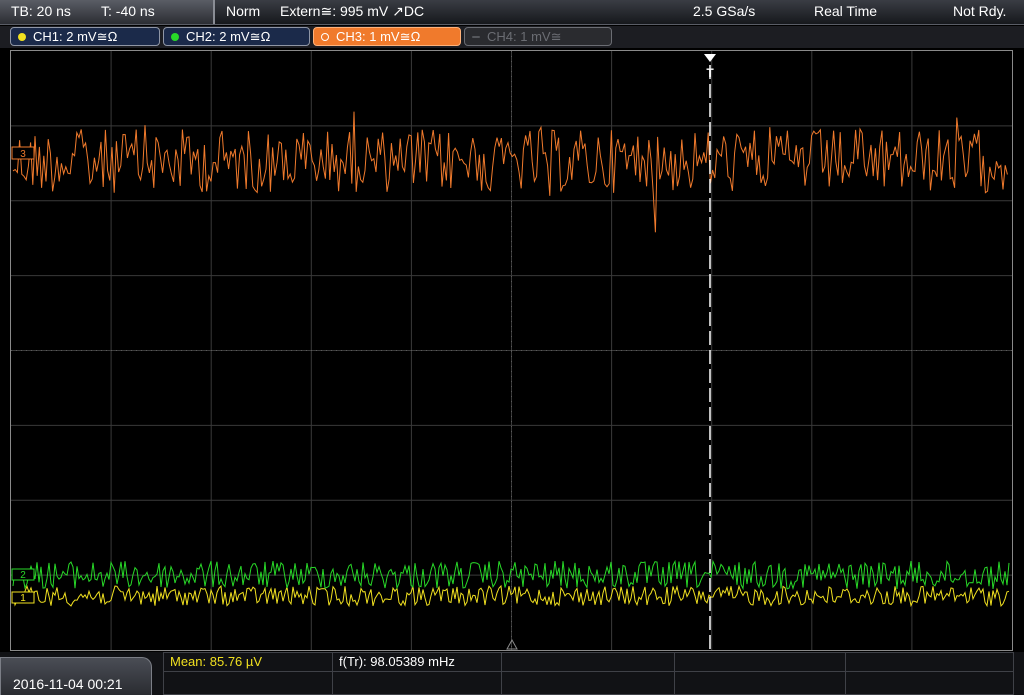 The width and height of the screenshot is (1024, 695). What do you see at coordinates (68, 684) in the screenshot?
I see `date-time-readout: 2016-11-04 00:21` at bounding box center [68, 684].